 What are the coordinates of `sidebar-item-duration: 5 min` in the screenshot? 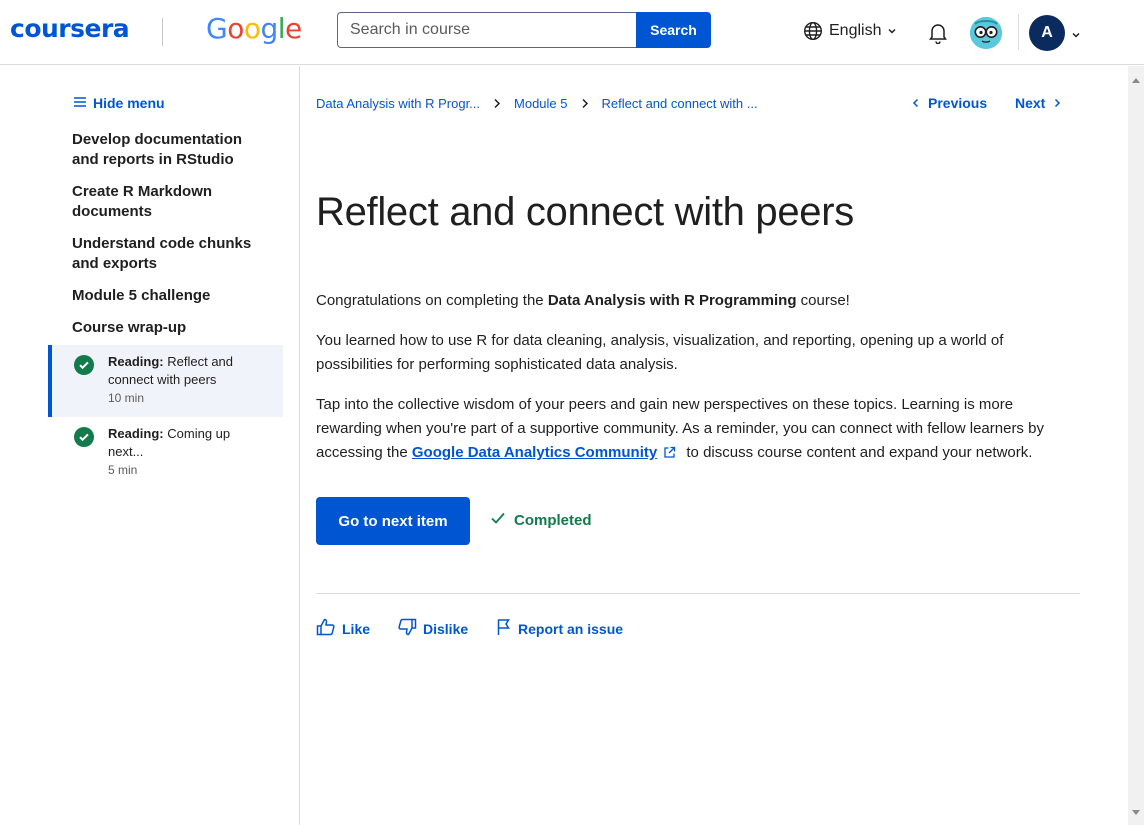 It's located at (123, 470).